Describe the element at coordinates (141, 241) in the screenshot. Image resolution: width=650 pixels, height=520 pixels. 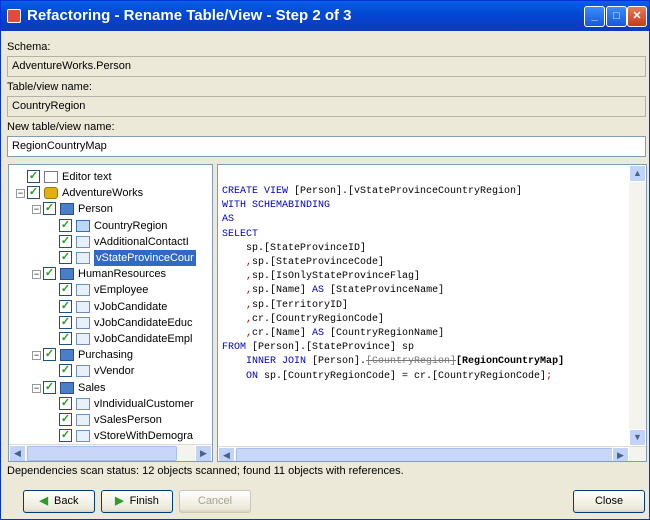
I see `tree-node-label: vAdditionalContactI` at that location.